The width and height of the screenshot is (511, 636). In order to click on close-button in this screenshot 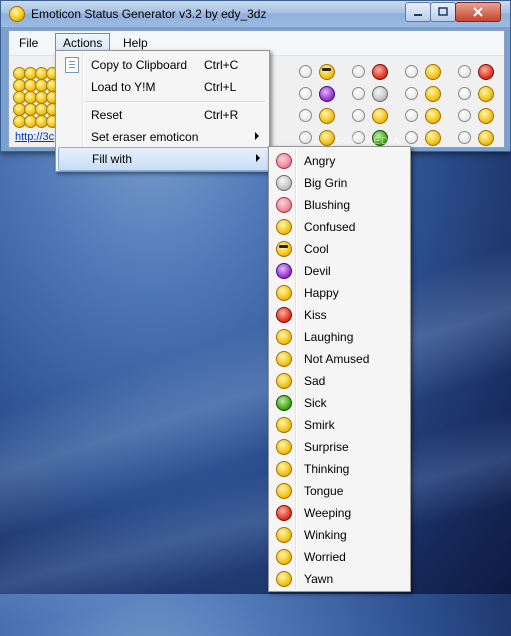, I will do `click(478, 12)`.